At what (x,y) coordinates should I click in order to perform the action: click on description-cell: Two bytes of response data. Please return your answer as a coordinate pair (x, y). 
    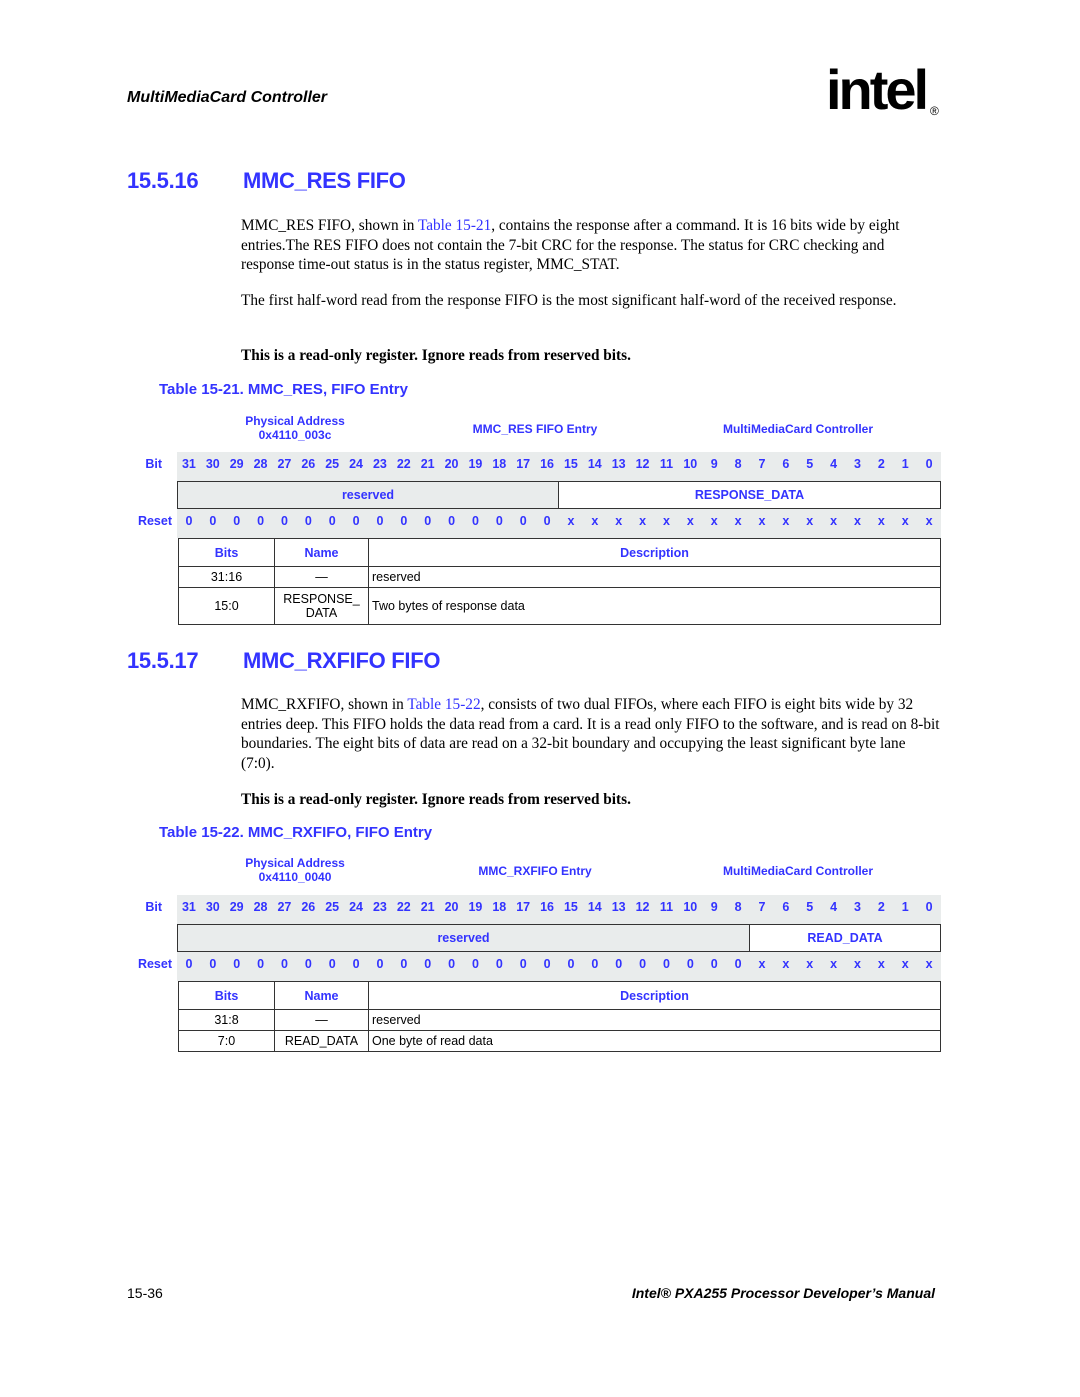
    Looking at the image, I should click on (654, 606).